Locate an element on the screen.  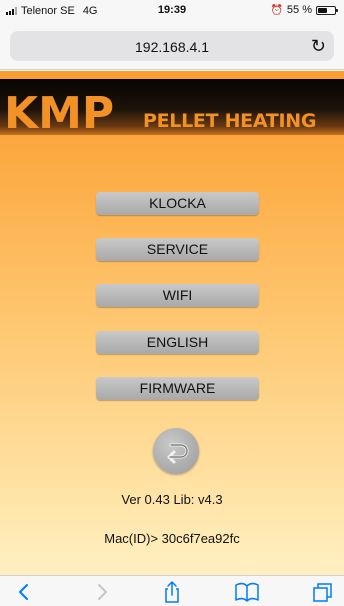
logo-brand: KMP is located at coordinates (59, 112).